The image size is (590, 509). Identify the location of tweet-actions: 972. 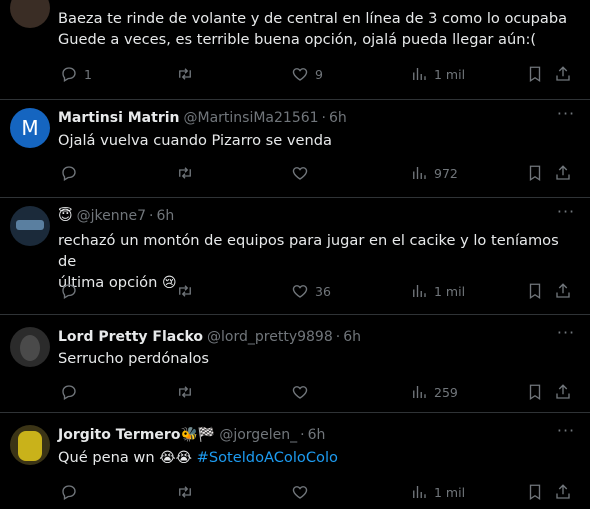
(317, 173).